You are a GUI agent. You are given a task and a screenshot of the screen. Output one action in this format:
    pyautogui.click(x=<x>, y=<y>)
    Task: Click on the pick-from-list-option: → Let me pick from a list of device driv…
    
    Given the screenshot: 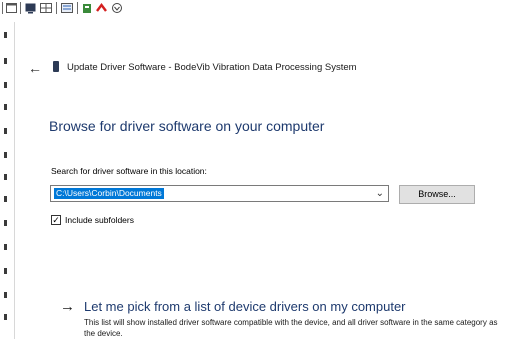 What is the action you would take?
    pyautogui.click(x=285, y=320)
    